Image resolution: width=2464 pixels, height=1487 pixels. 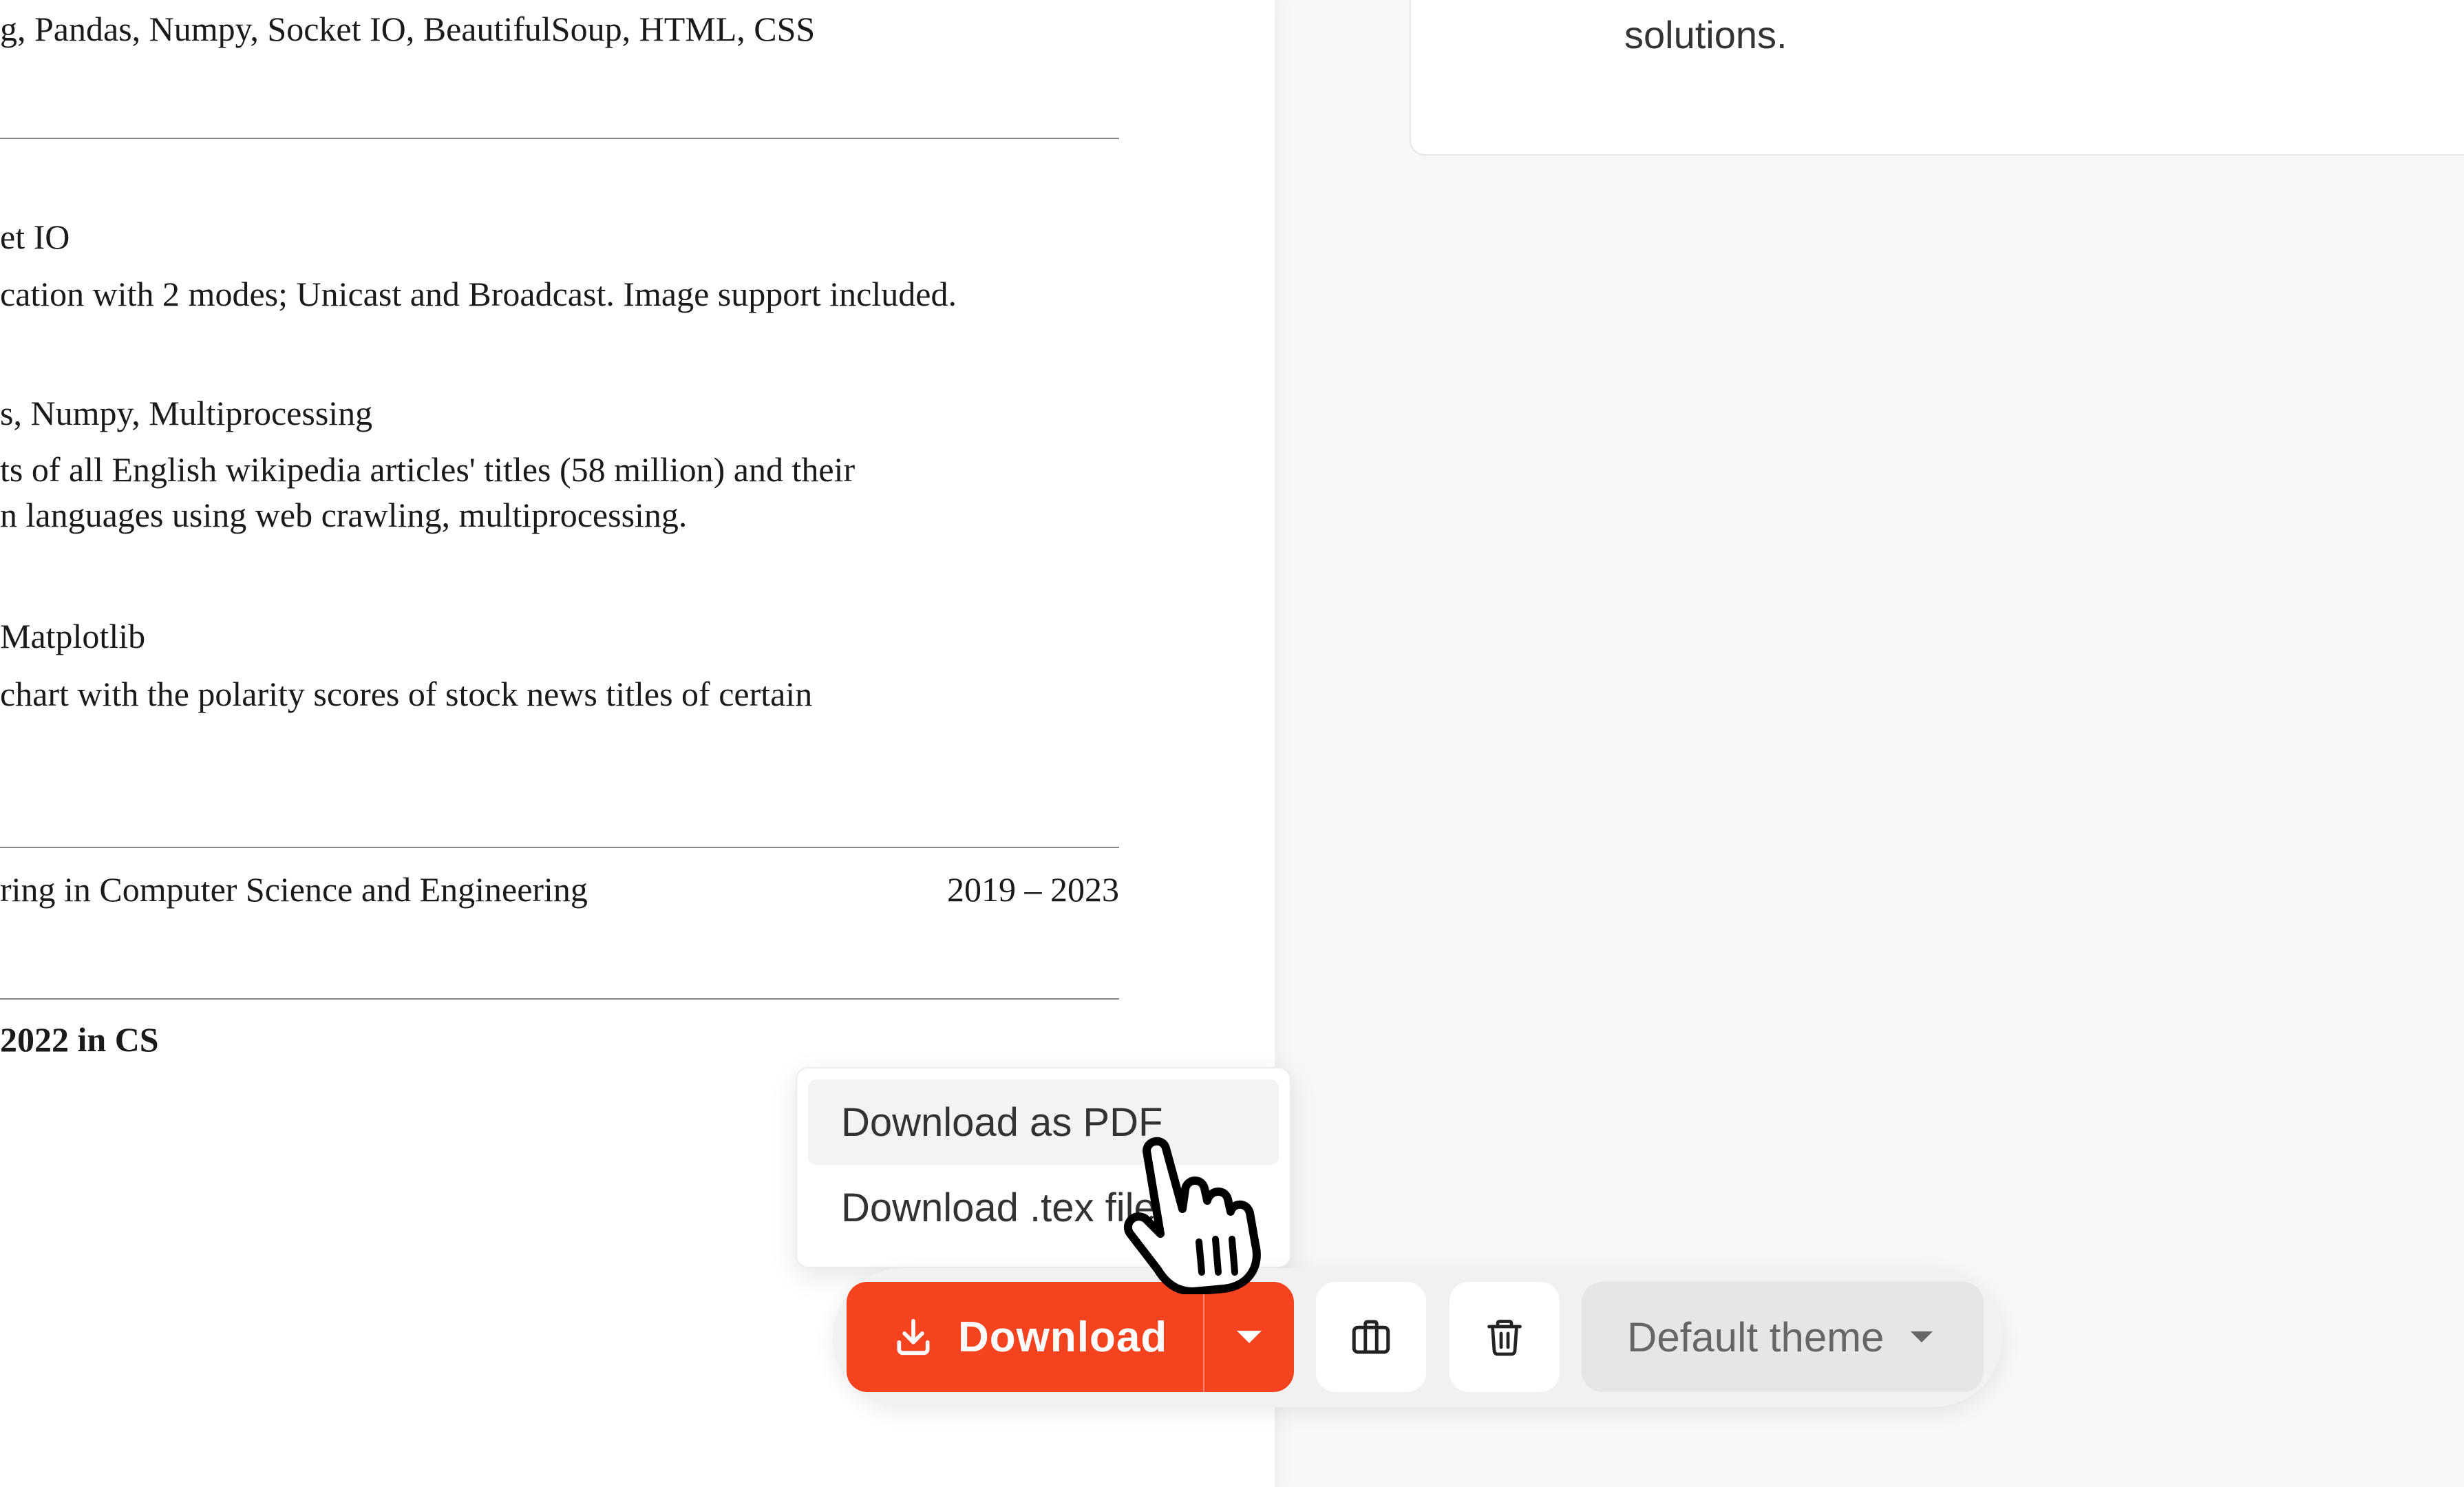 I want to click on briefcase-icon, so click(x=1371, y=1337).